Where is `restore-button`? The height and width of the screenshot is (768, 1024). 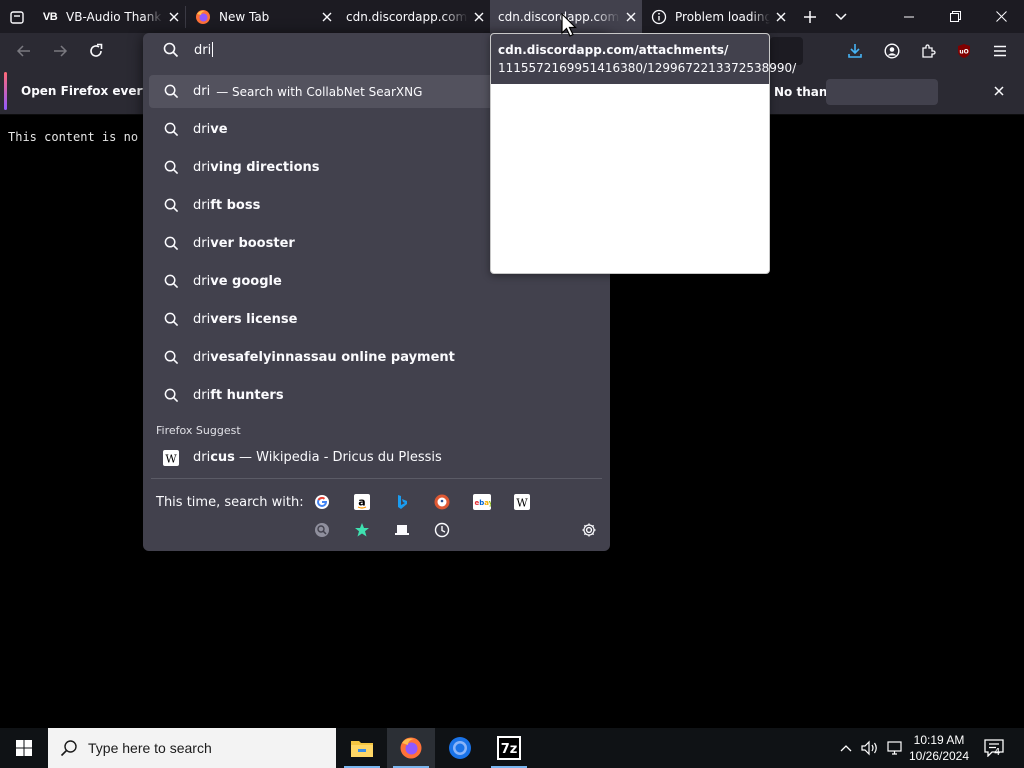
restore-button is located at coordinates (955, 16).